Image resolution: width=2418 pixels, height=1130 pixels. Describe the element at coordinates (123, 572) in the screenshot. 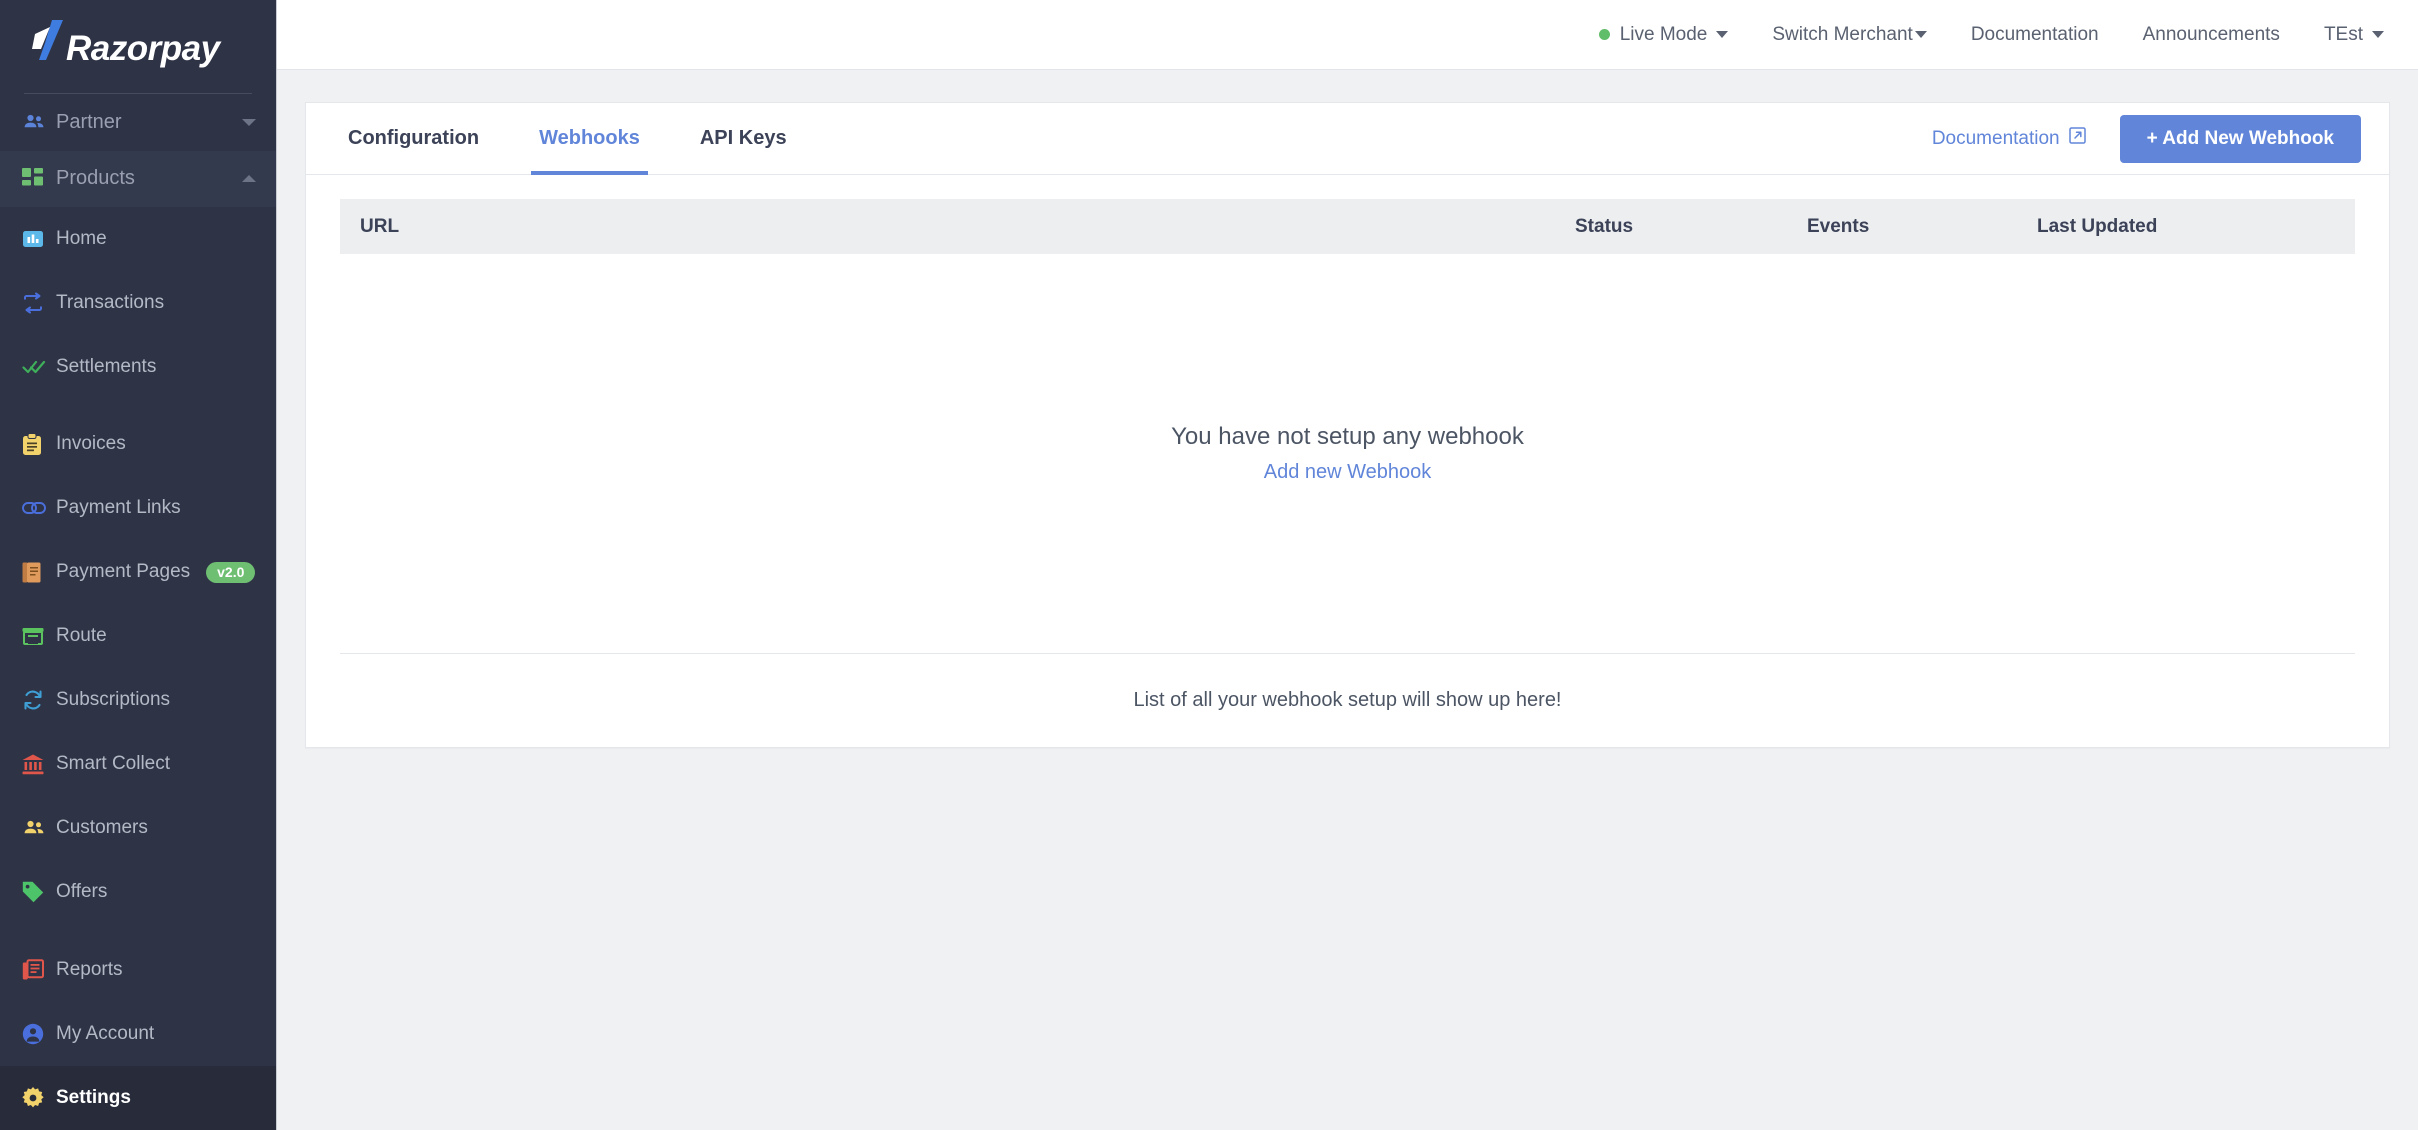

I see `sidebar-item-label: Payment Pages` at that location.